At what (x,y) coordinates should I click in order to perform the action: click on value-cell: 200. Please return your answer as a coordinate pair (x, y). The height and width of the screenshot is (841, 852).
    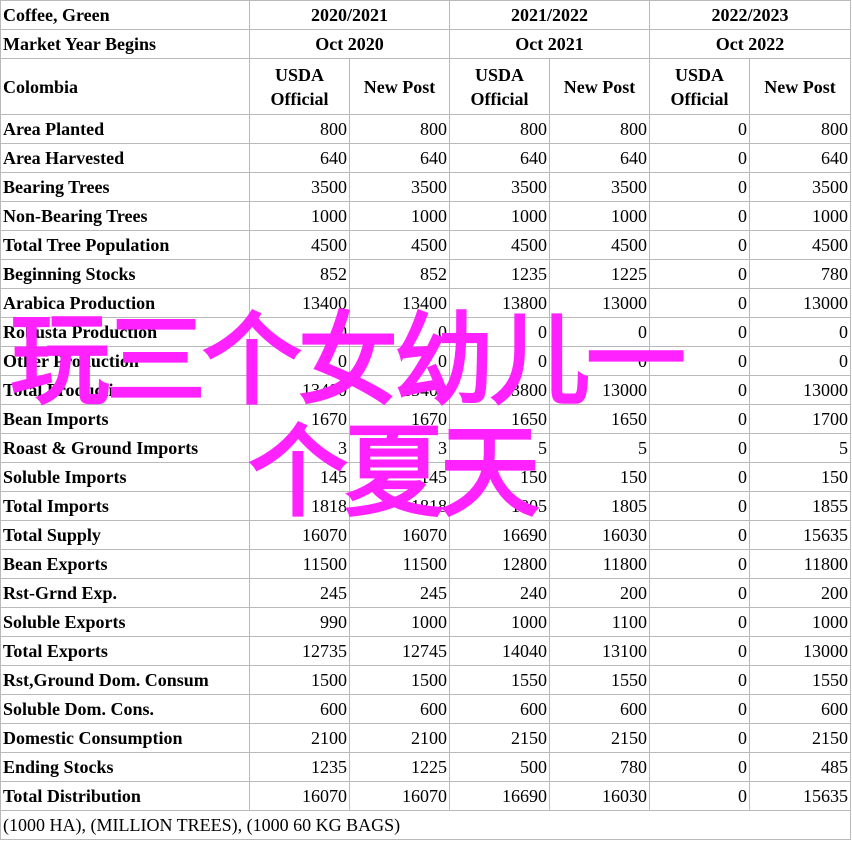
    Looking at the image, I should click on (600, 593).